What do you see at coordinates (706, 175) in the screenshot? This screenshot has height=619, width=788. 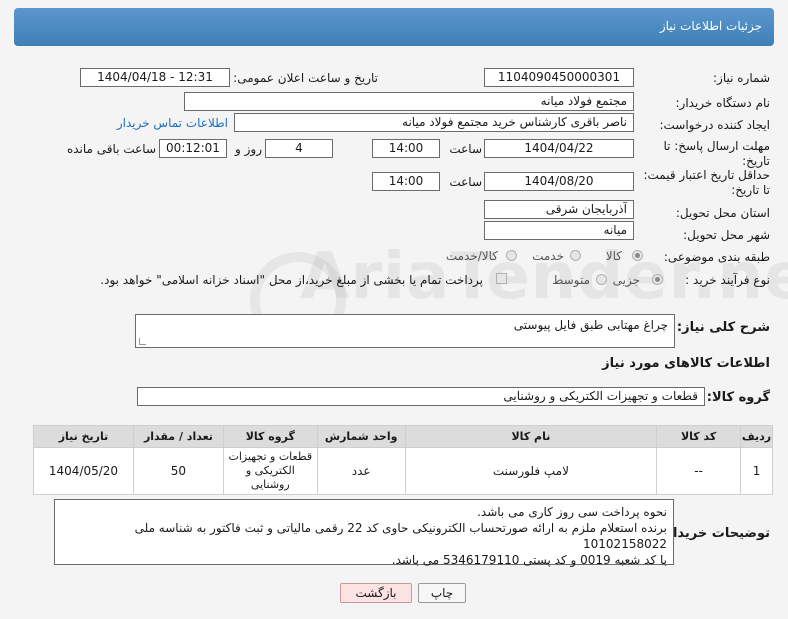 I see `price-validity-label: حداقل تاریخ اعتبار قیمت:` at bounding box center [706, 175].